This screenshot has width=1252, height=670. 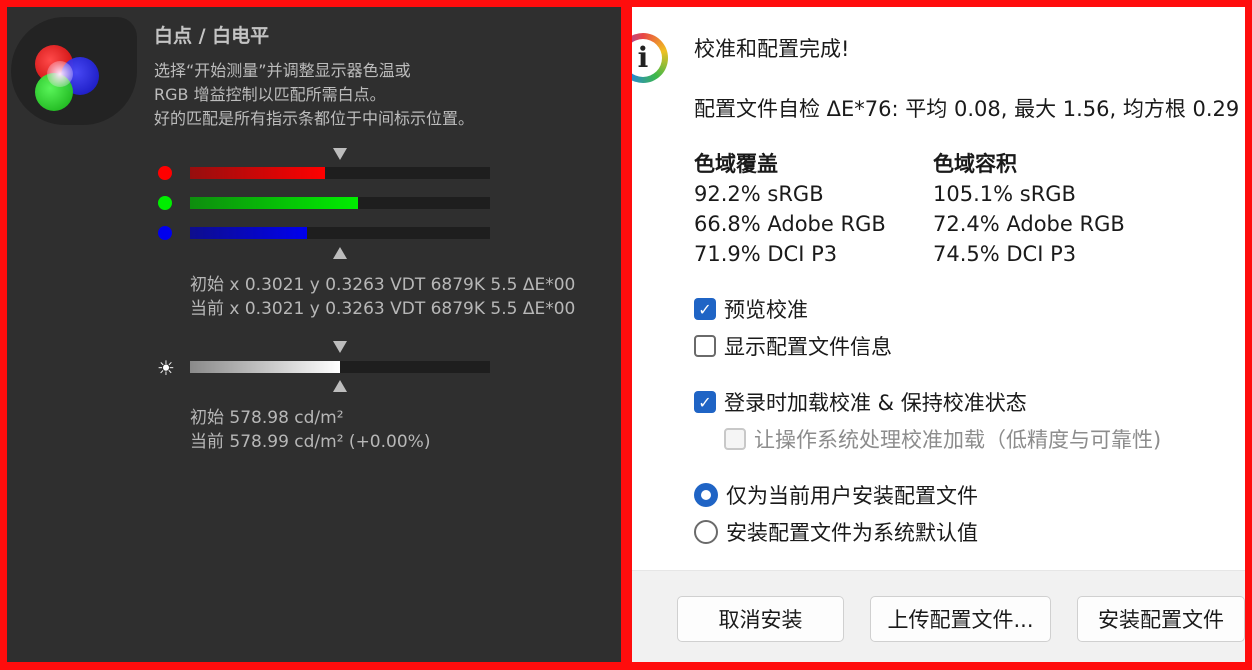 I want to click on white-center-icon, so click(x=60, y=74).